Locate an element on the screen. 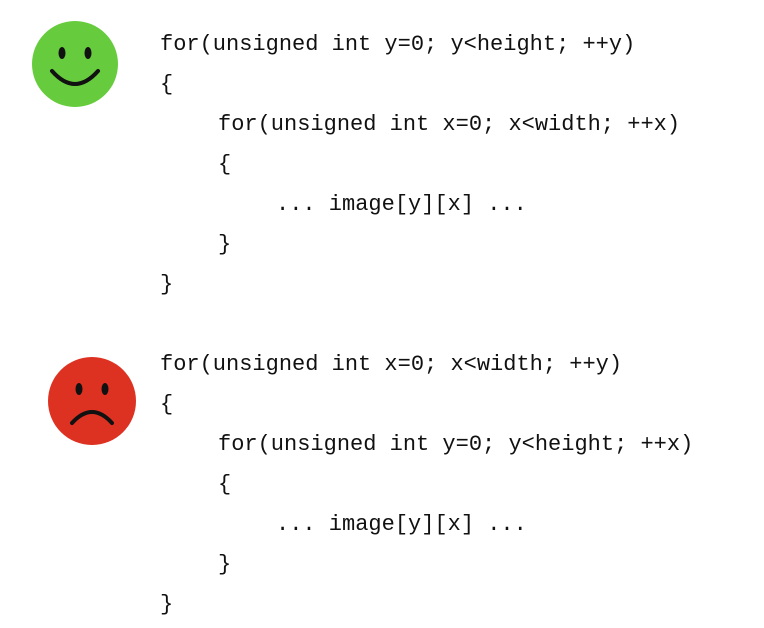  code-line: for(unsigned int x=0; x<width; ++y) is located at coordinates (391, 364).